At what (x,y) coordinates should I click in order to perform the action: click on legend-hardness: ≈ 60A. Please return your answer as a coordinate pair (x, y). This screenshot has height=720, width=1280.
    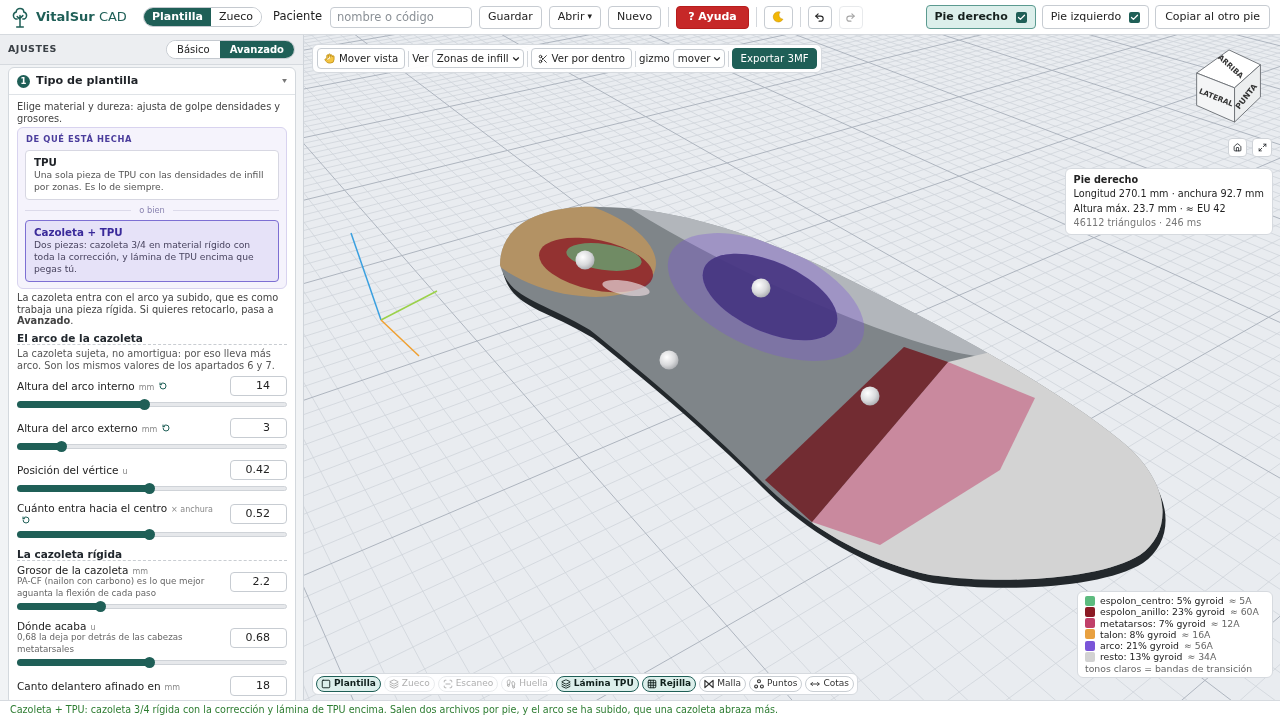
    Looking at the image, I should click on (1244, 612).